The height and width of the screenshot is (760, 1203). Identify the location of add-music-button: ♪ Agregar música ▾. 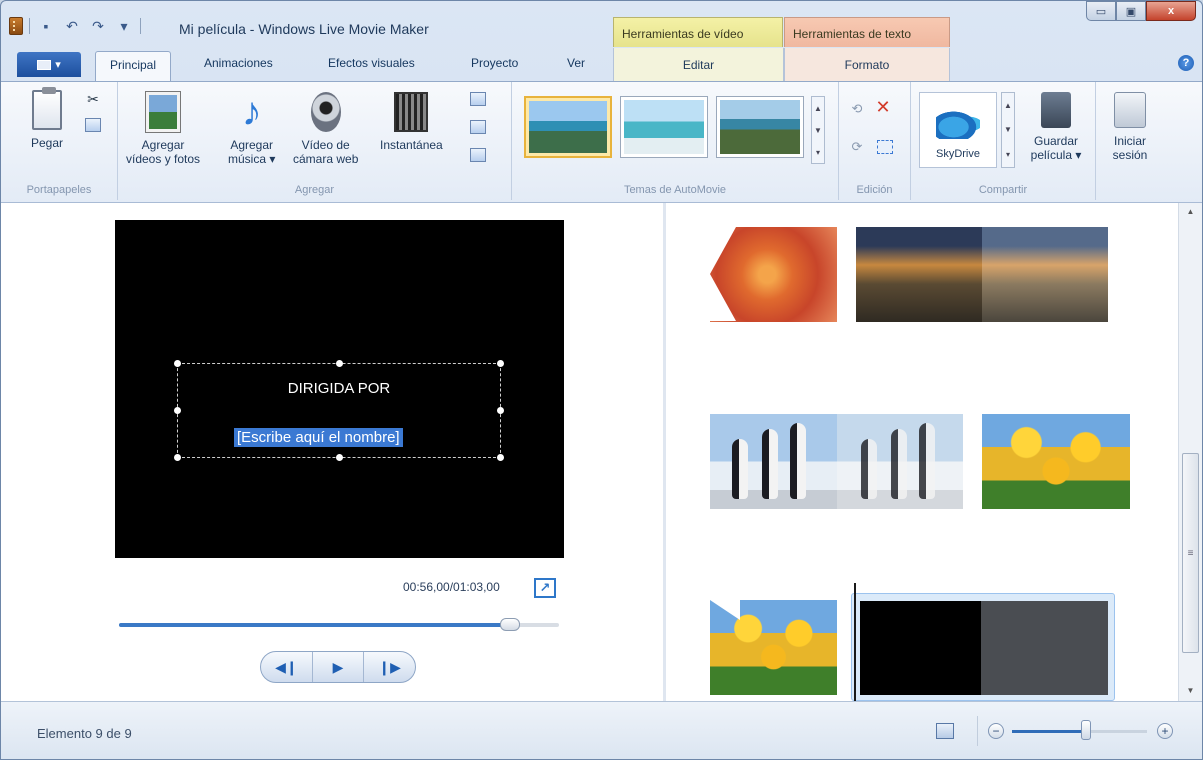
(251, 129).